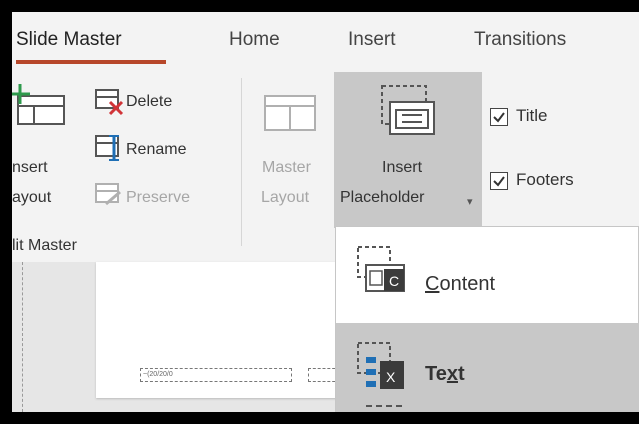 This screenshot has width=639, height=424. Describe the element at coordinates (384, 408) in the screenshot. I see `next-menu-item-icon-partial` at that location.